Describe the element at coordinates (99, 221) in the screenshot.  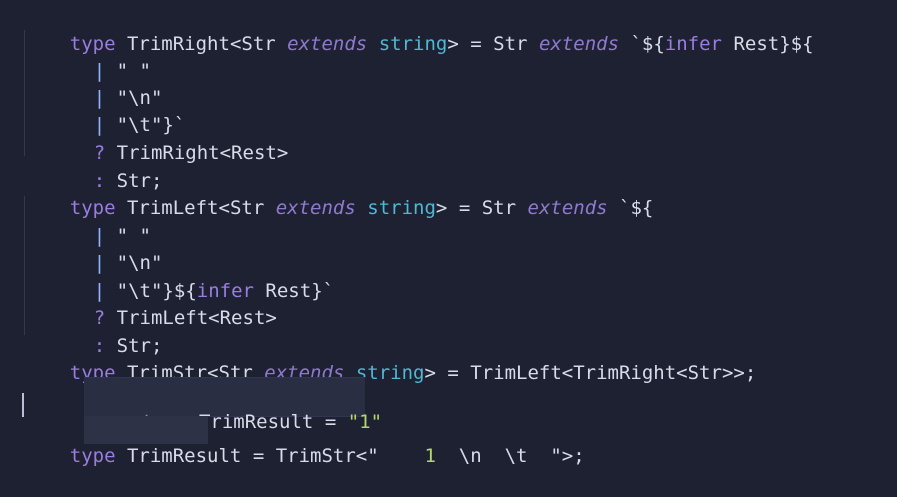
I see `code-line-8: | " "` at that location.